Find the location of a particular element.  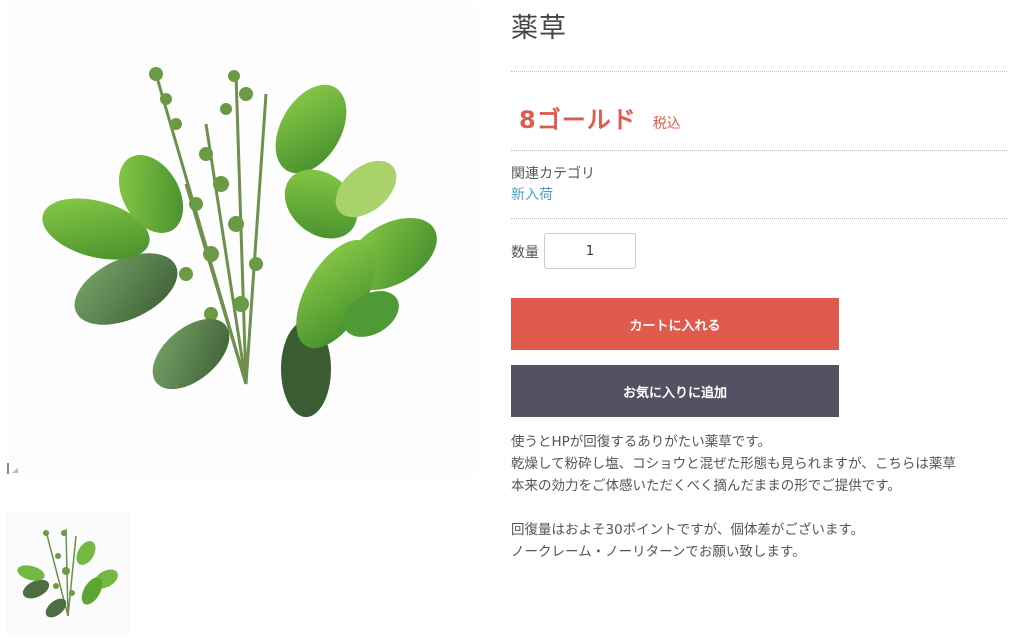

add-to-favorites-button: お気に入りに追加 is located at coordinates (675, 391).